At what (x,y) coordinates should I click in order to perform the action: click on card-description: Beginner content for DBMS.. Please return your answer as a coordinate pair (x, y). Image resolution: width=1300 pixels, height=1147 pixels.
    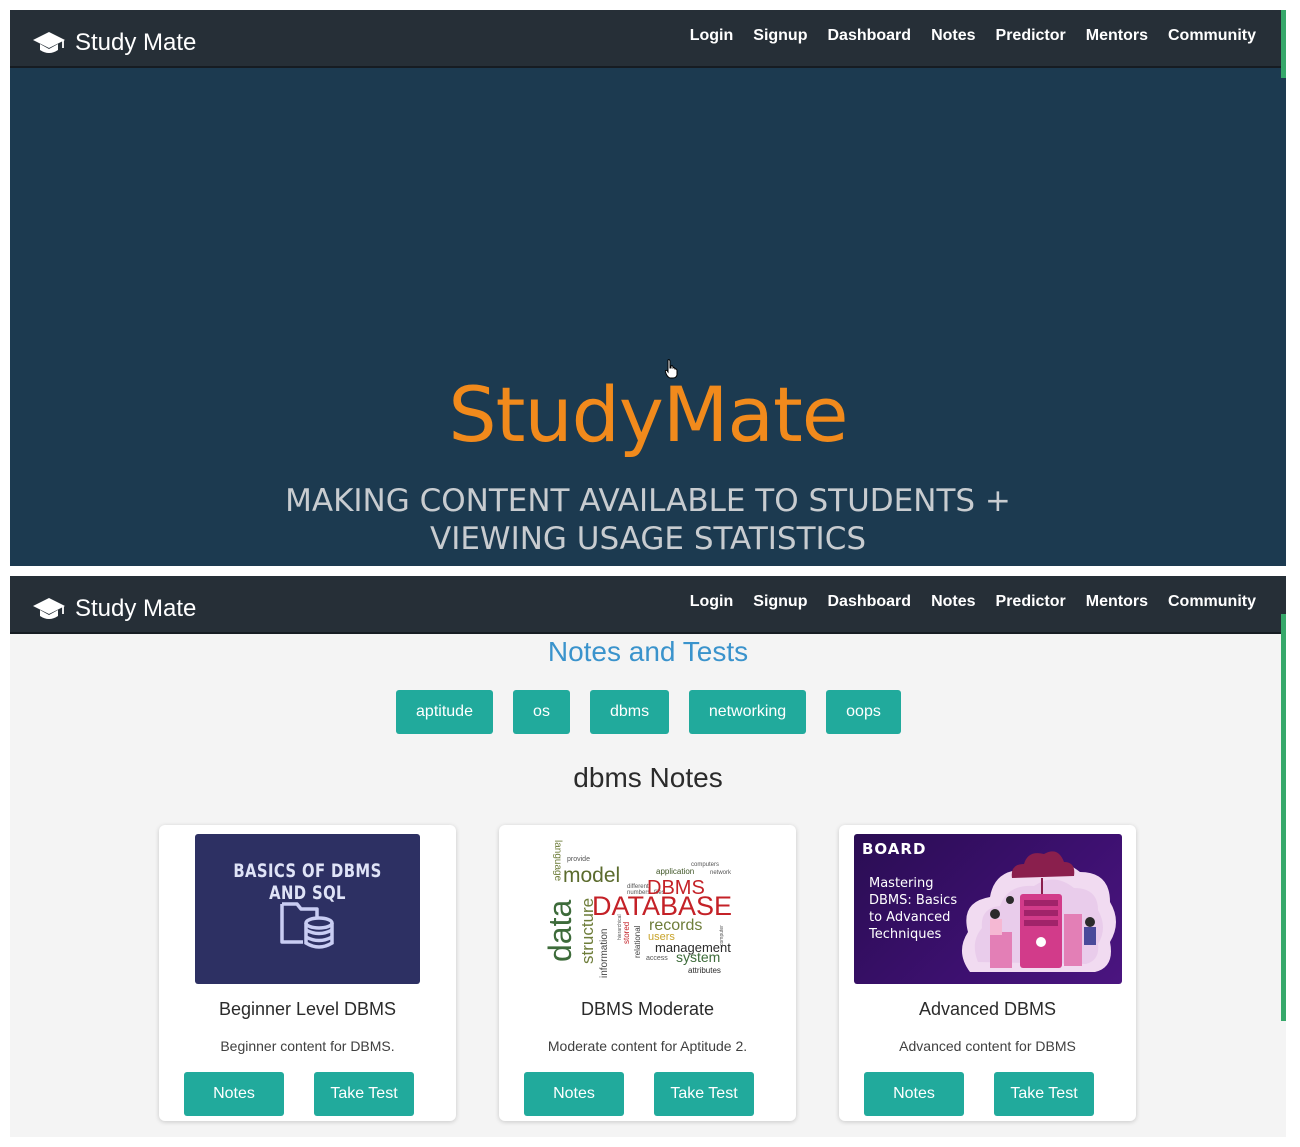
    Looking at the image, I should click on (307, 1046).